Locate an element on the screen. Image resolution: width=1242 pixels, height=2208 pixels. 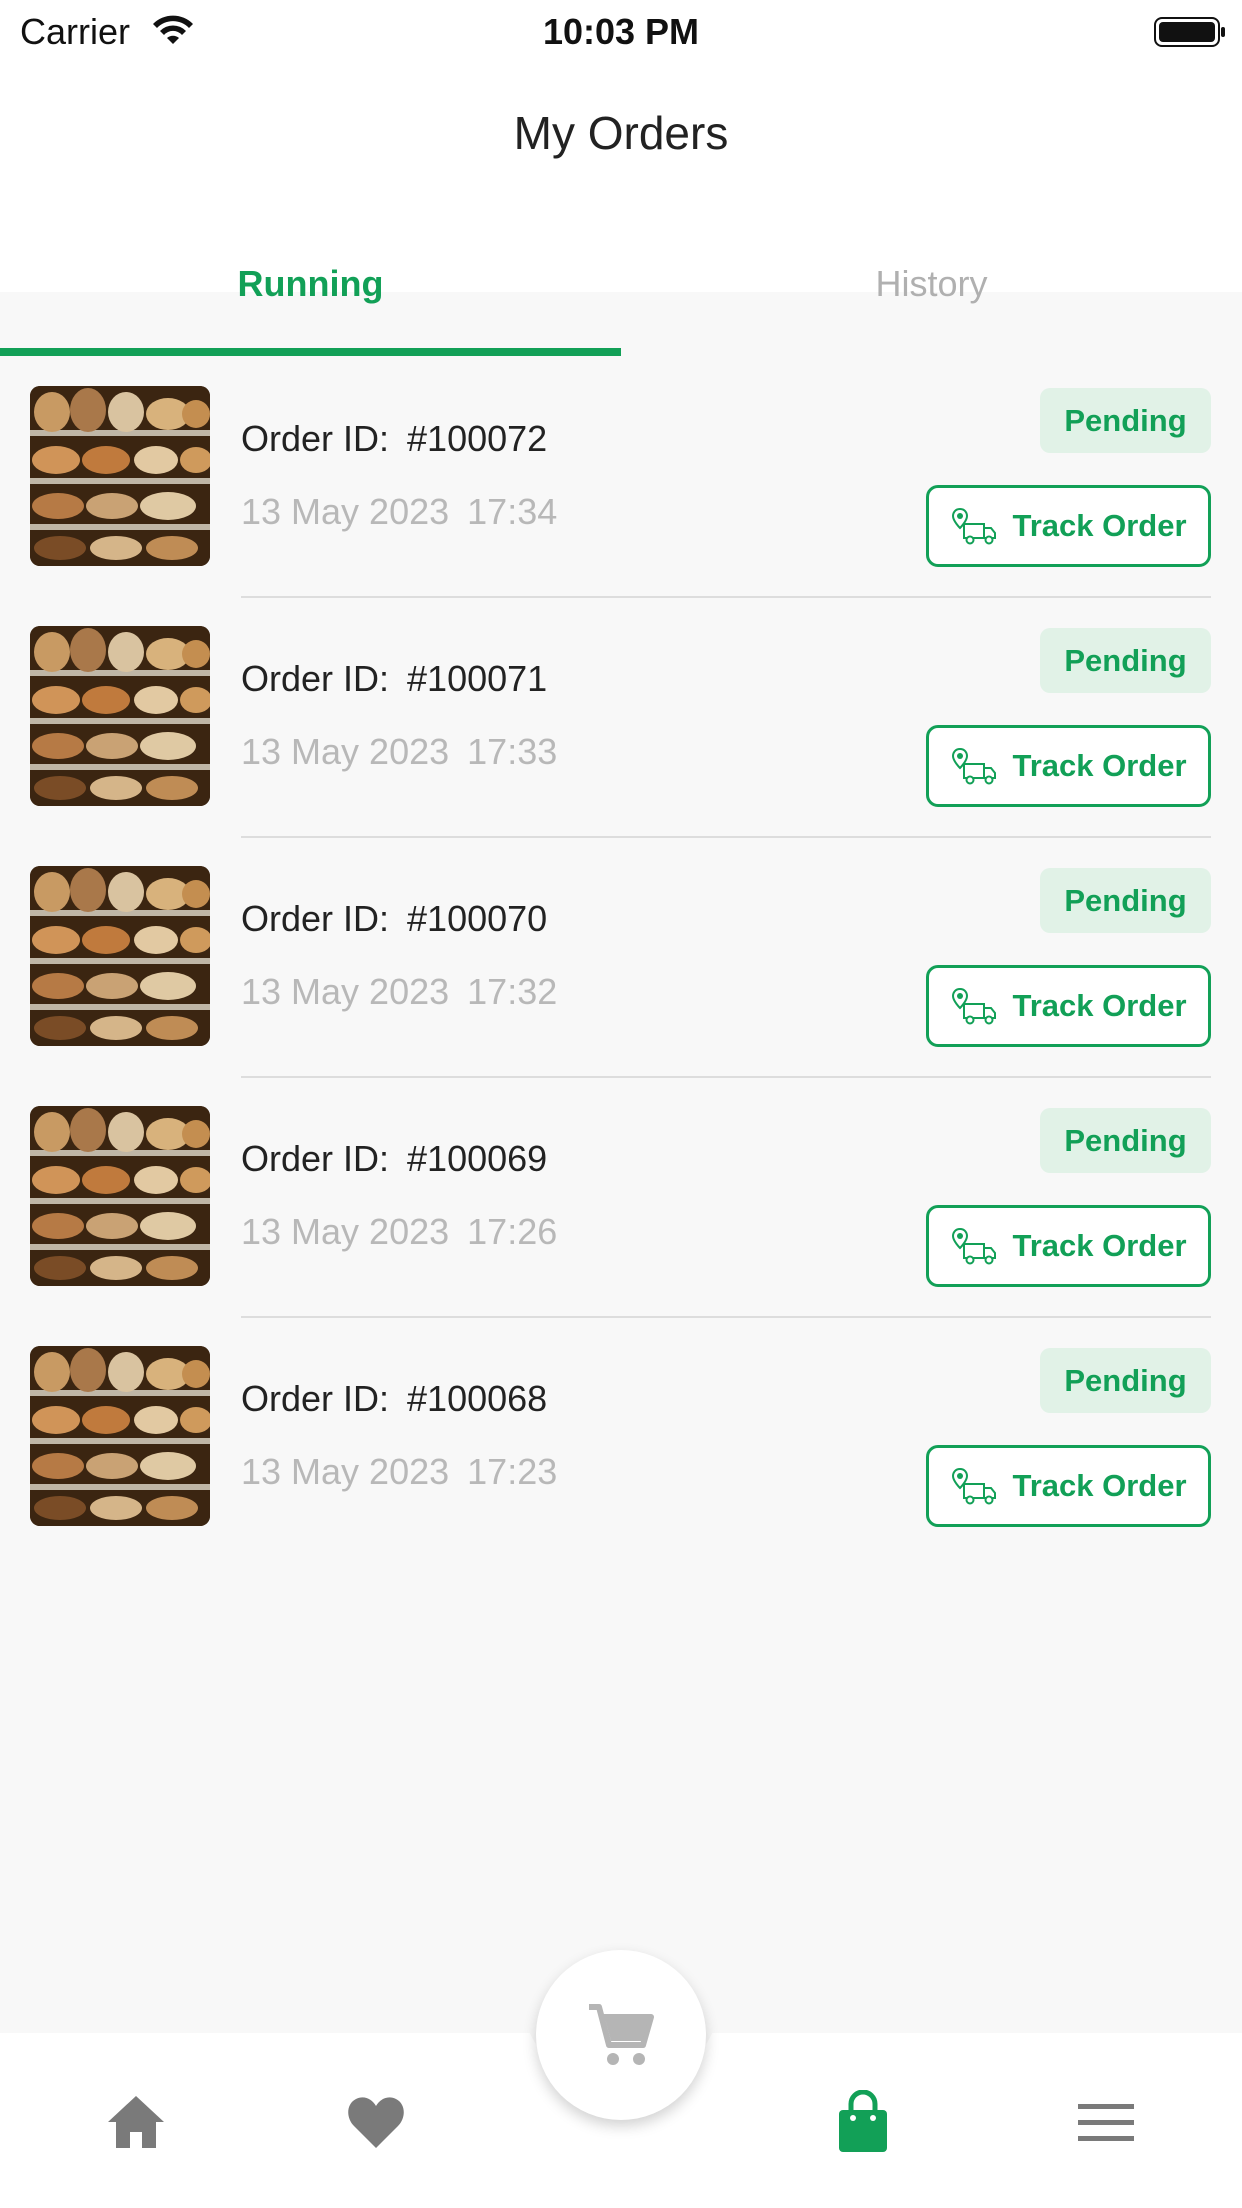
order-id: Order ID: #100068 is located at coordinates (394, 1399).